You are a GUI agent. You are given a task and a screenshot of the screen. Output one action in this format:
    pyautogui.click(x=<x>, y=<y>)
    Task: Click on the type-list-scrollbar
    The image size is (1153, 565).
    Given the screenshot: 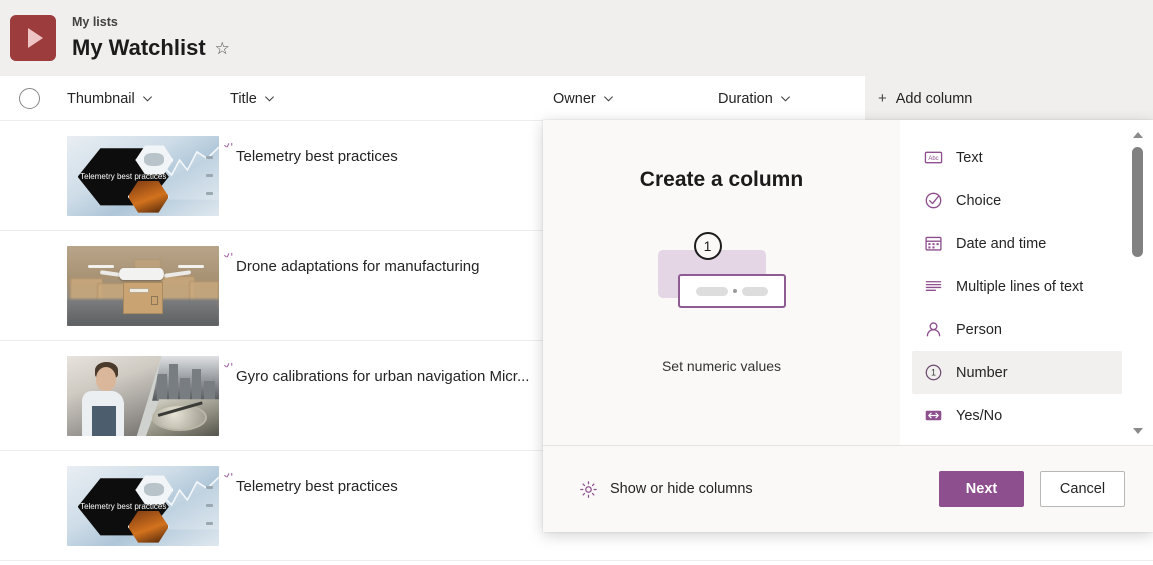 What is the action you would take?
    pyautogui.click(x=1137, y=282)
    